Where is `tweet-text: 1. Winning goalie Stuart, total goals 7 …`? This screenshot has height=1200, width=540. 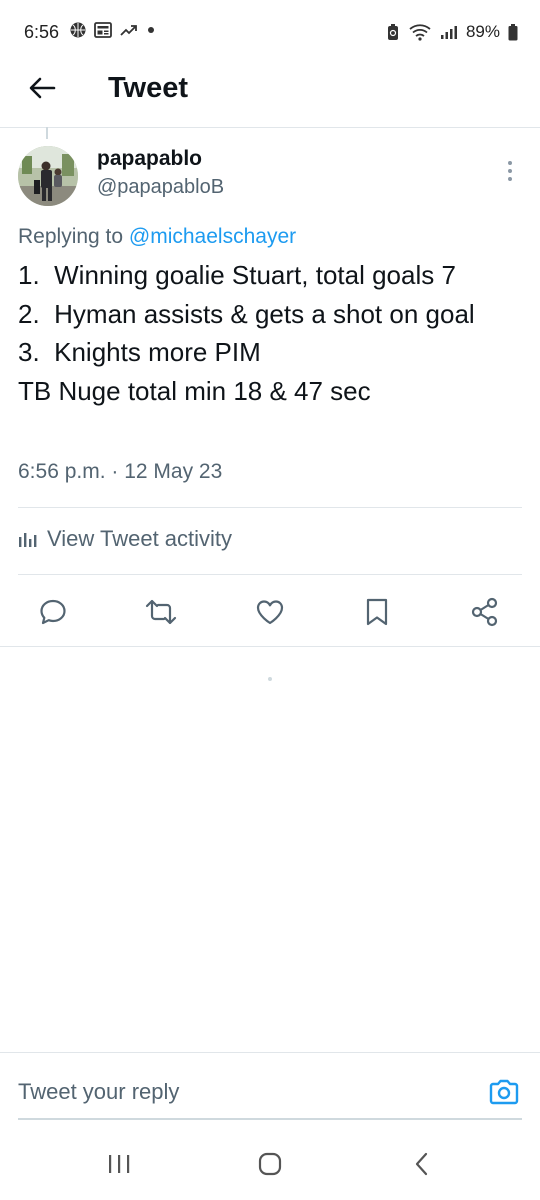
tweet-text: 1. Winning goalie Stuart, total goals 7 … is located at coordinates (273, 333).